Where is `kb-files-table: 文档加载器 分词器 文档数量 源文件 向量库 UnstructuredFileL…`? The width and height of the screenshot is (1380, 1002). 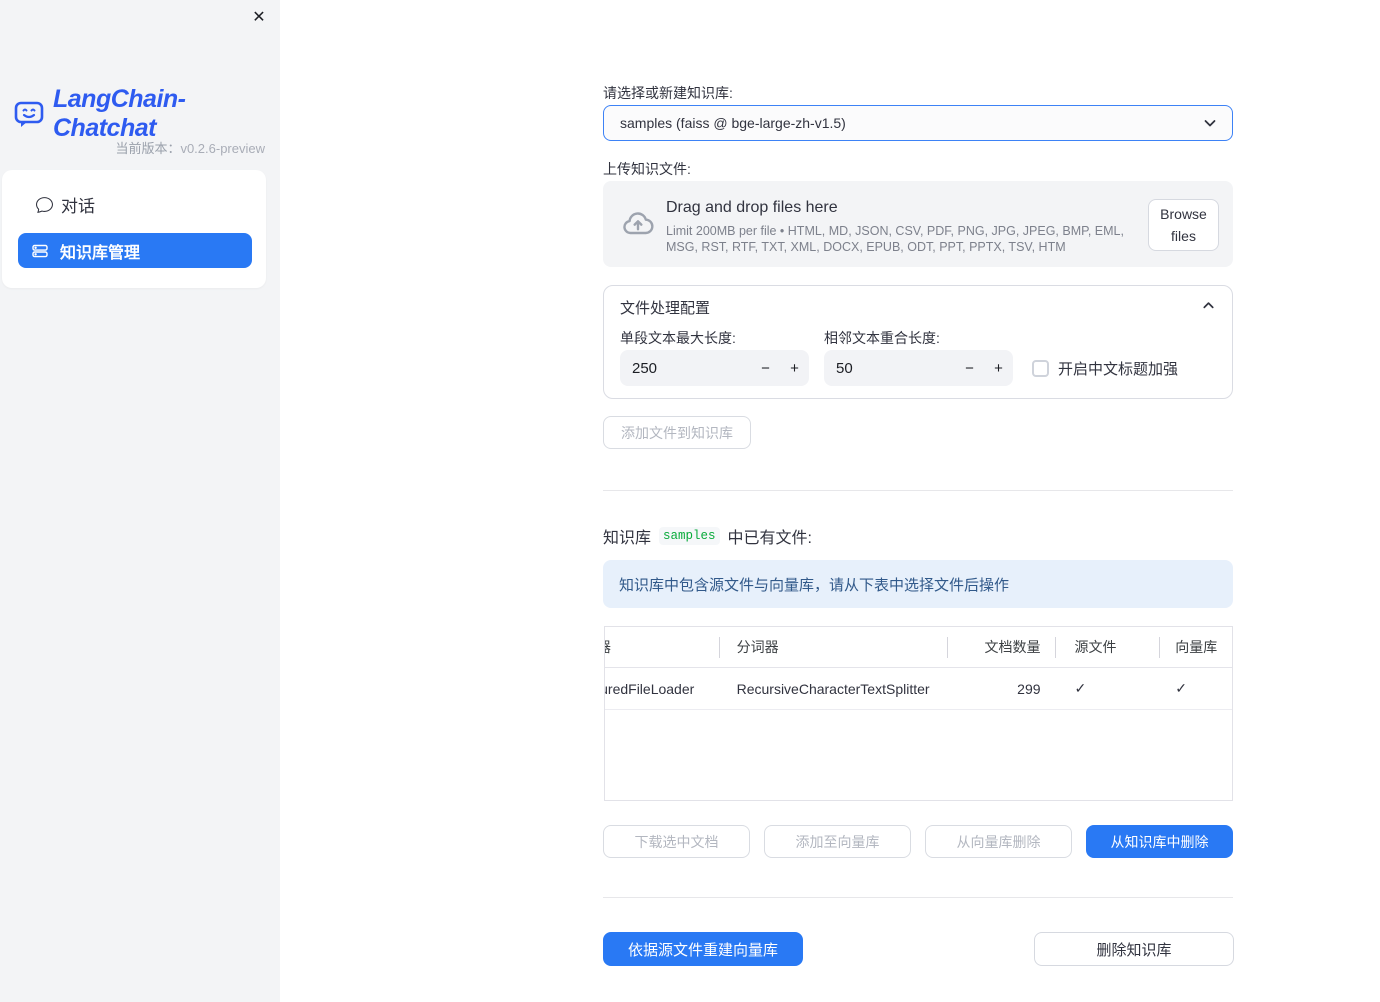 kb-files-table: 文档加载器 分词器 文档数量 源文件 向量库 UnstructuredFileL… is located at coordinates (918, 713).